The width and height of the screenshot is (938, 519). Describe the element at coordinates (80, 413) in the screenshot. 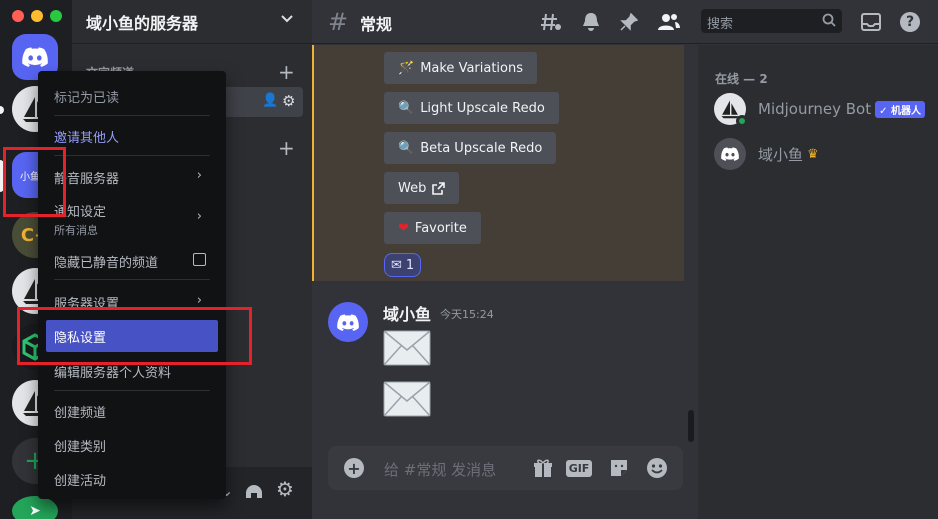

I see `menu-label: 创建频道` at that location.